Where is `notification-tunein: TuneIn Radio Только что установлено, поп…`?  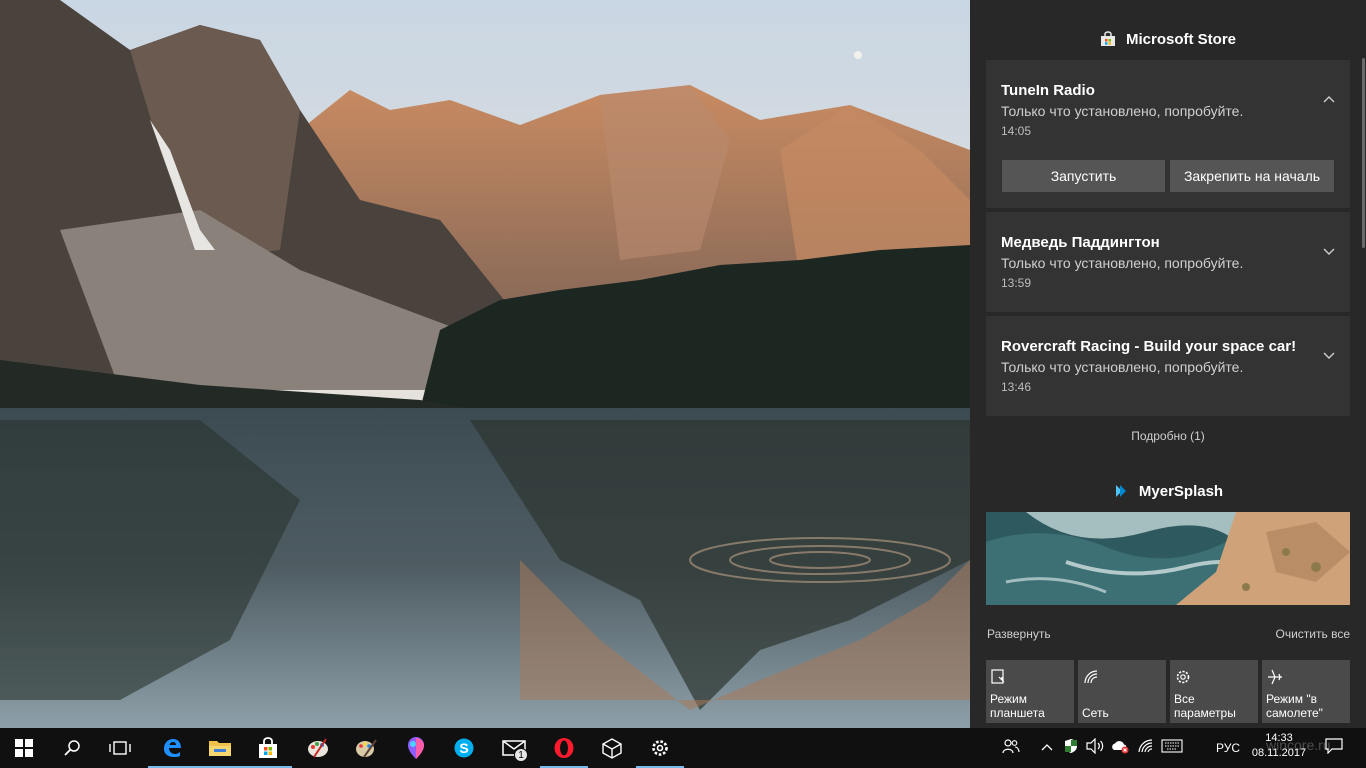 notification-tunein: TuneIn Radio Только что установлено, поп… is located at coordinates (1168, 134).